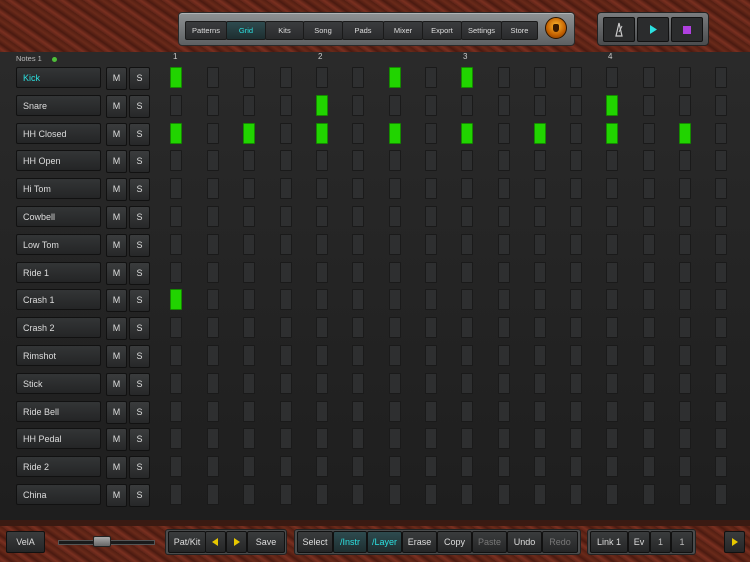 Image resolution: width=750 pixels, height=562 pixels. I want to click on solo-button-hh-open: S, so click(139, 161).